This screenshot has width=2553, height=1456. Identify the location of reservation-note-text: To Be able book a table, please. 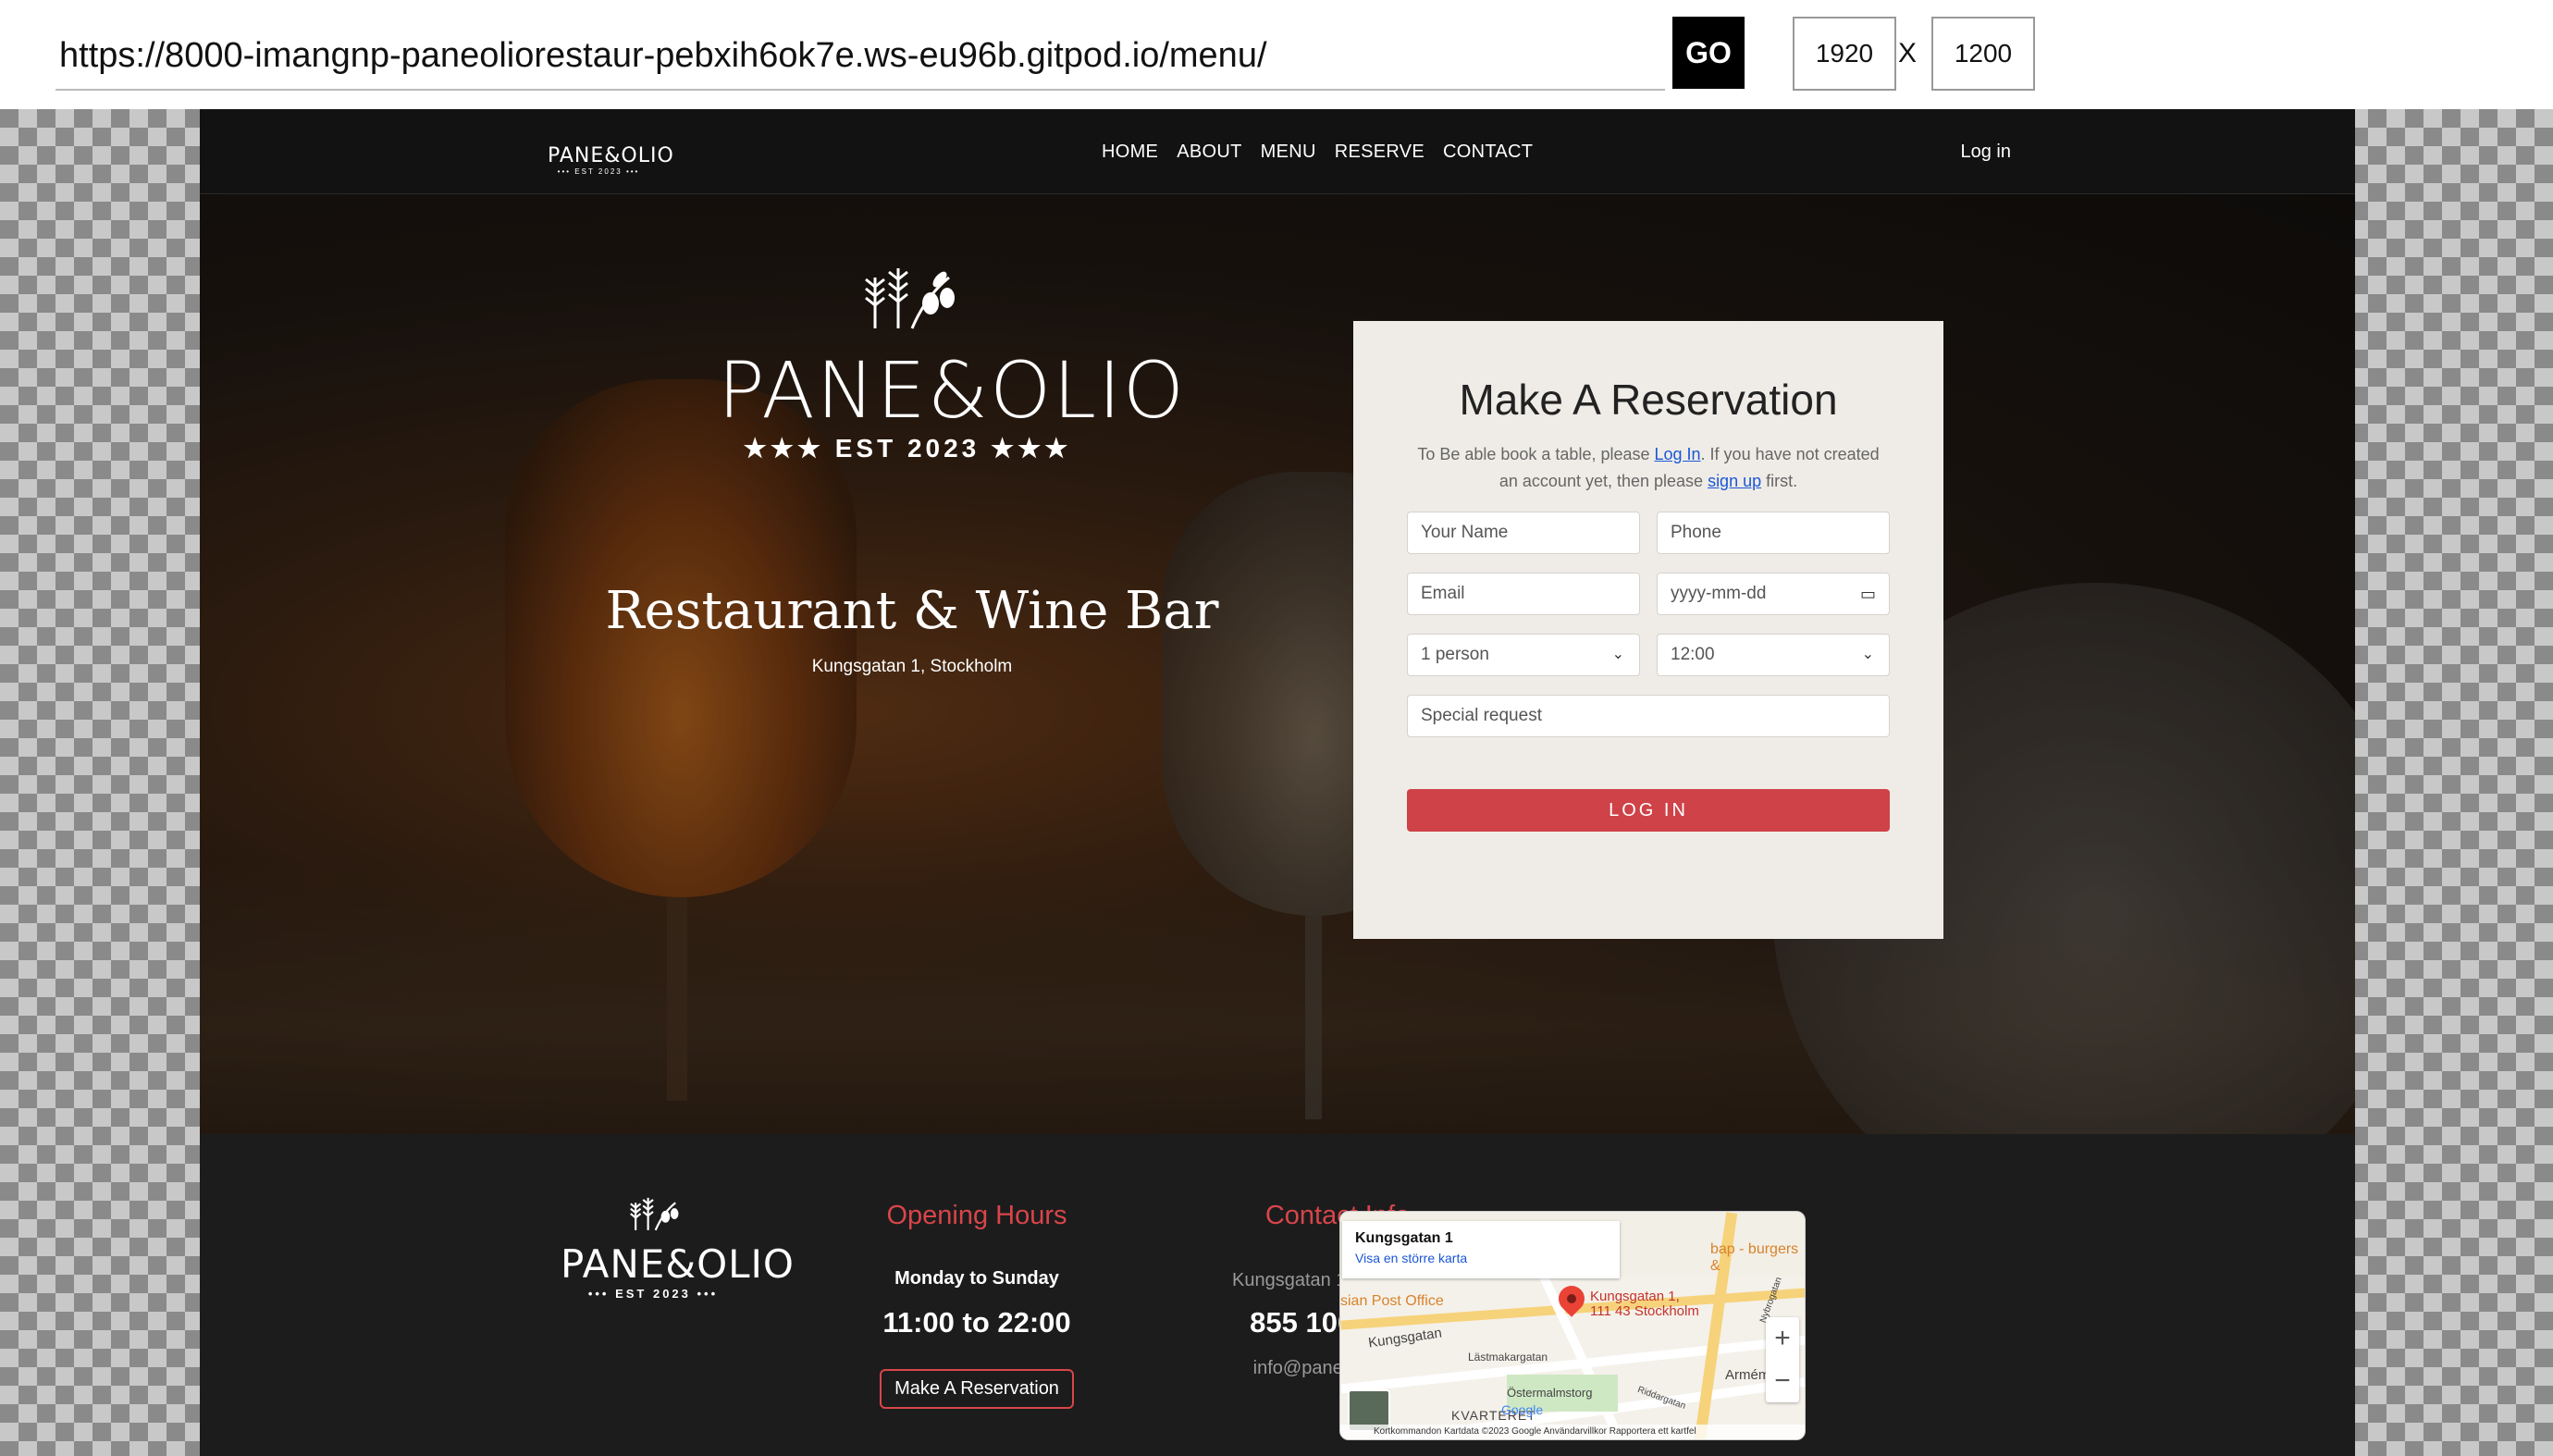
(1536, 454).